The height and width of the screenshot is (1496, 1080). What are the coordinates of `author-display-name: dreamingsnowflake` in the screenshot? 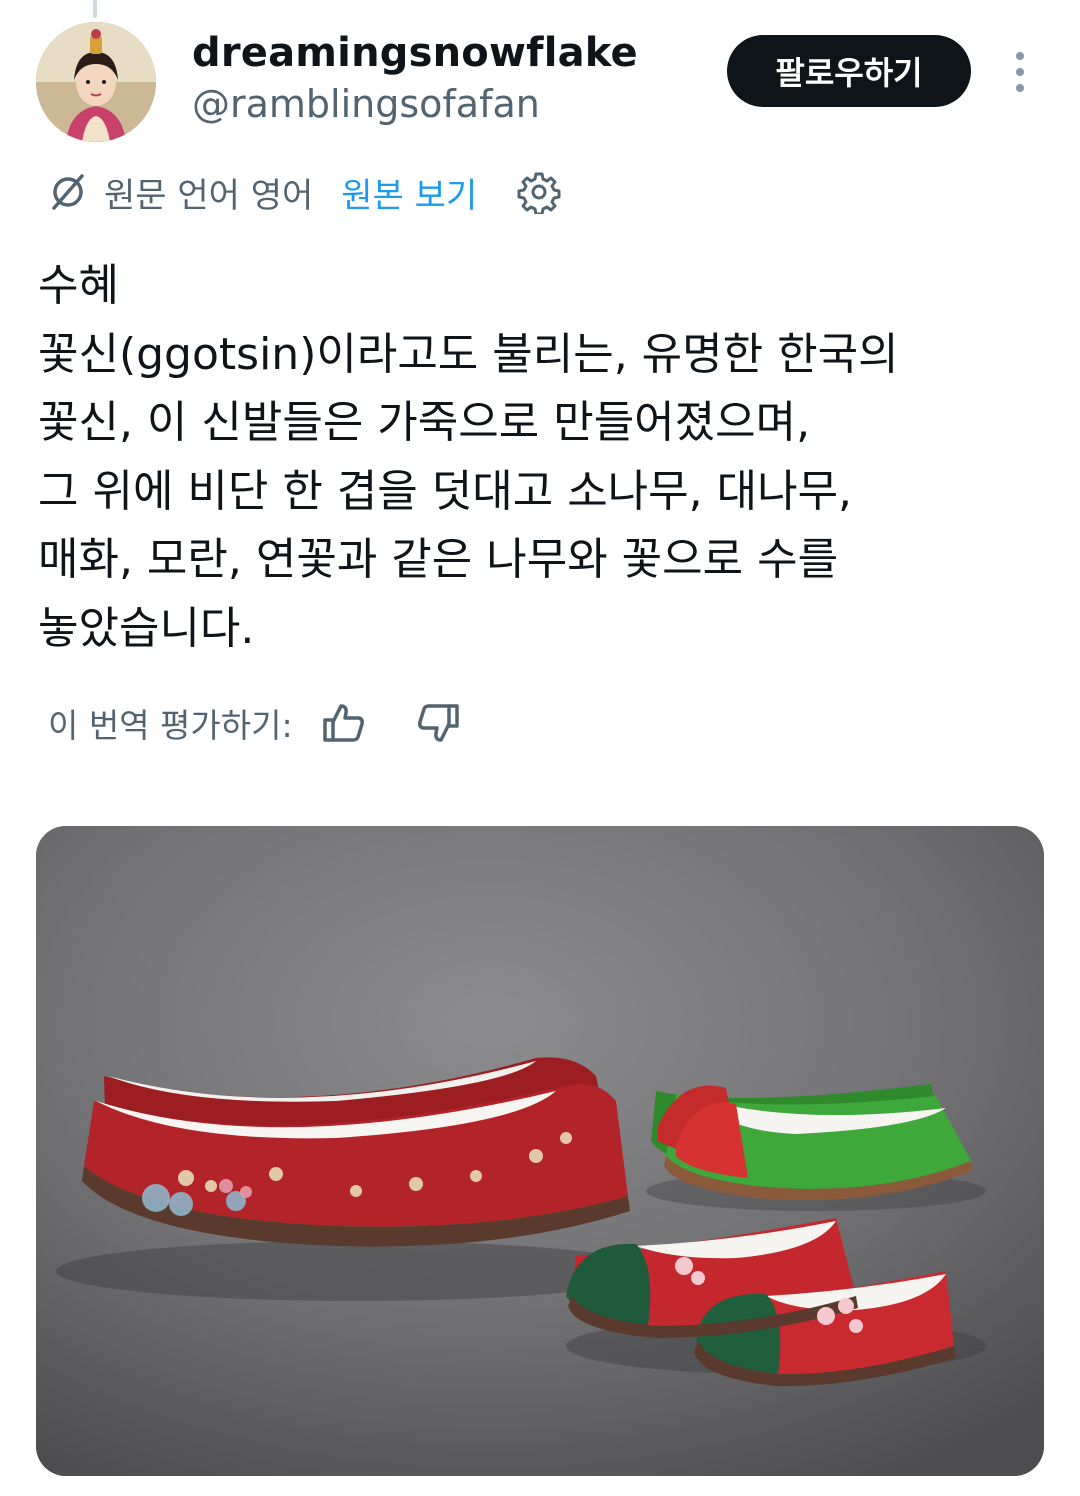 It's located at (415, 53).